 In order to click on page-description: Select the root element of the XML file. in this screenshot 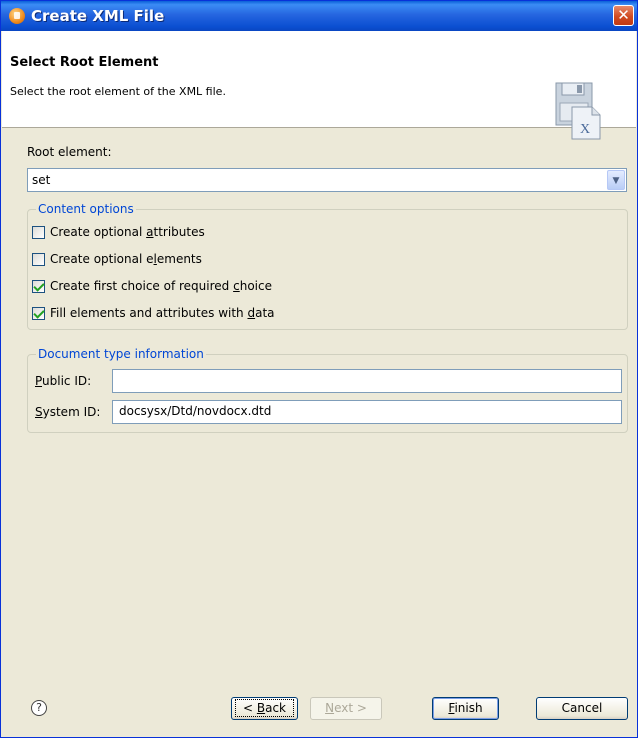, I will do `click(118, 91)`.